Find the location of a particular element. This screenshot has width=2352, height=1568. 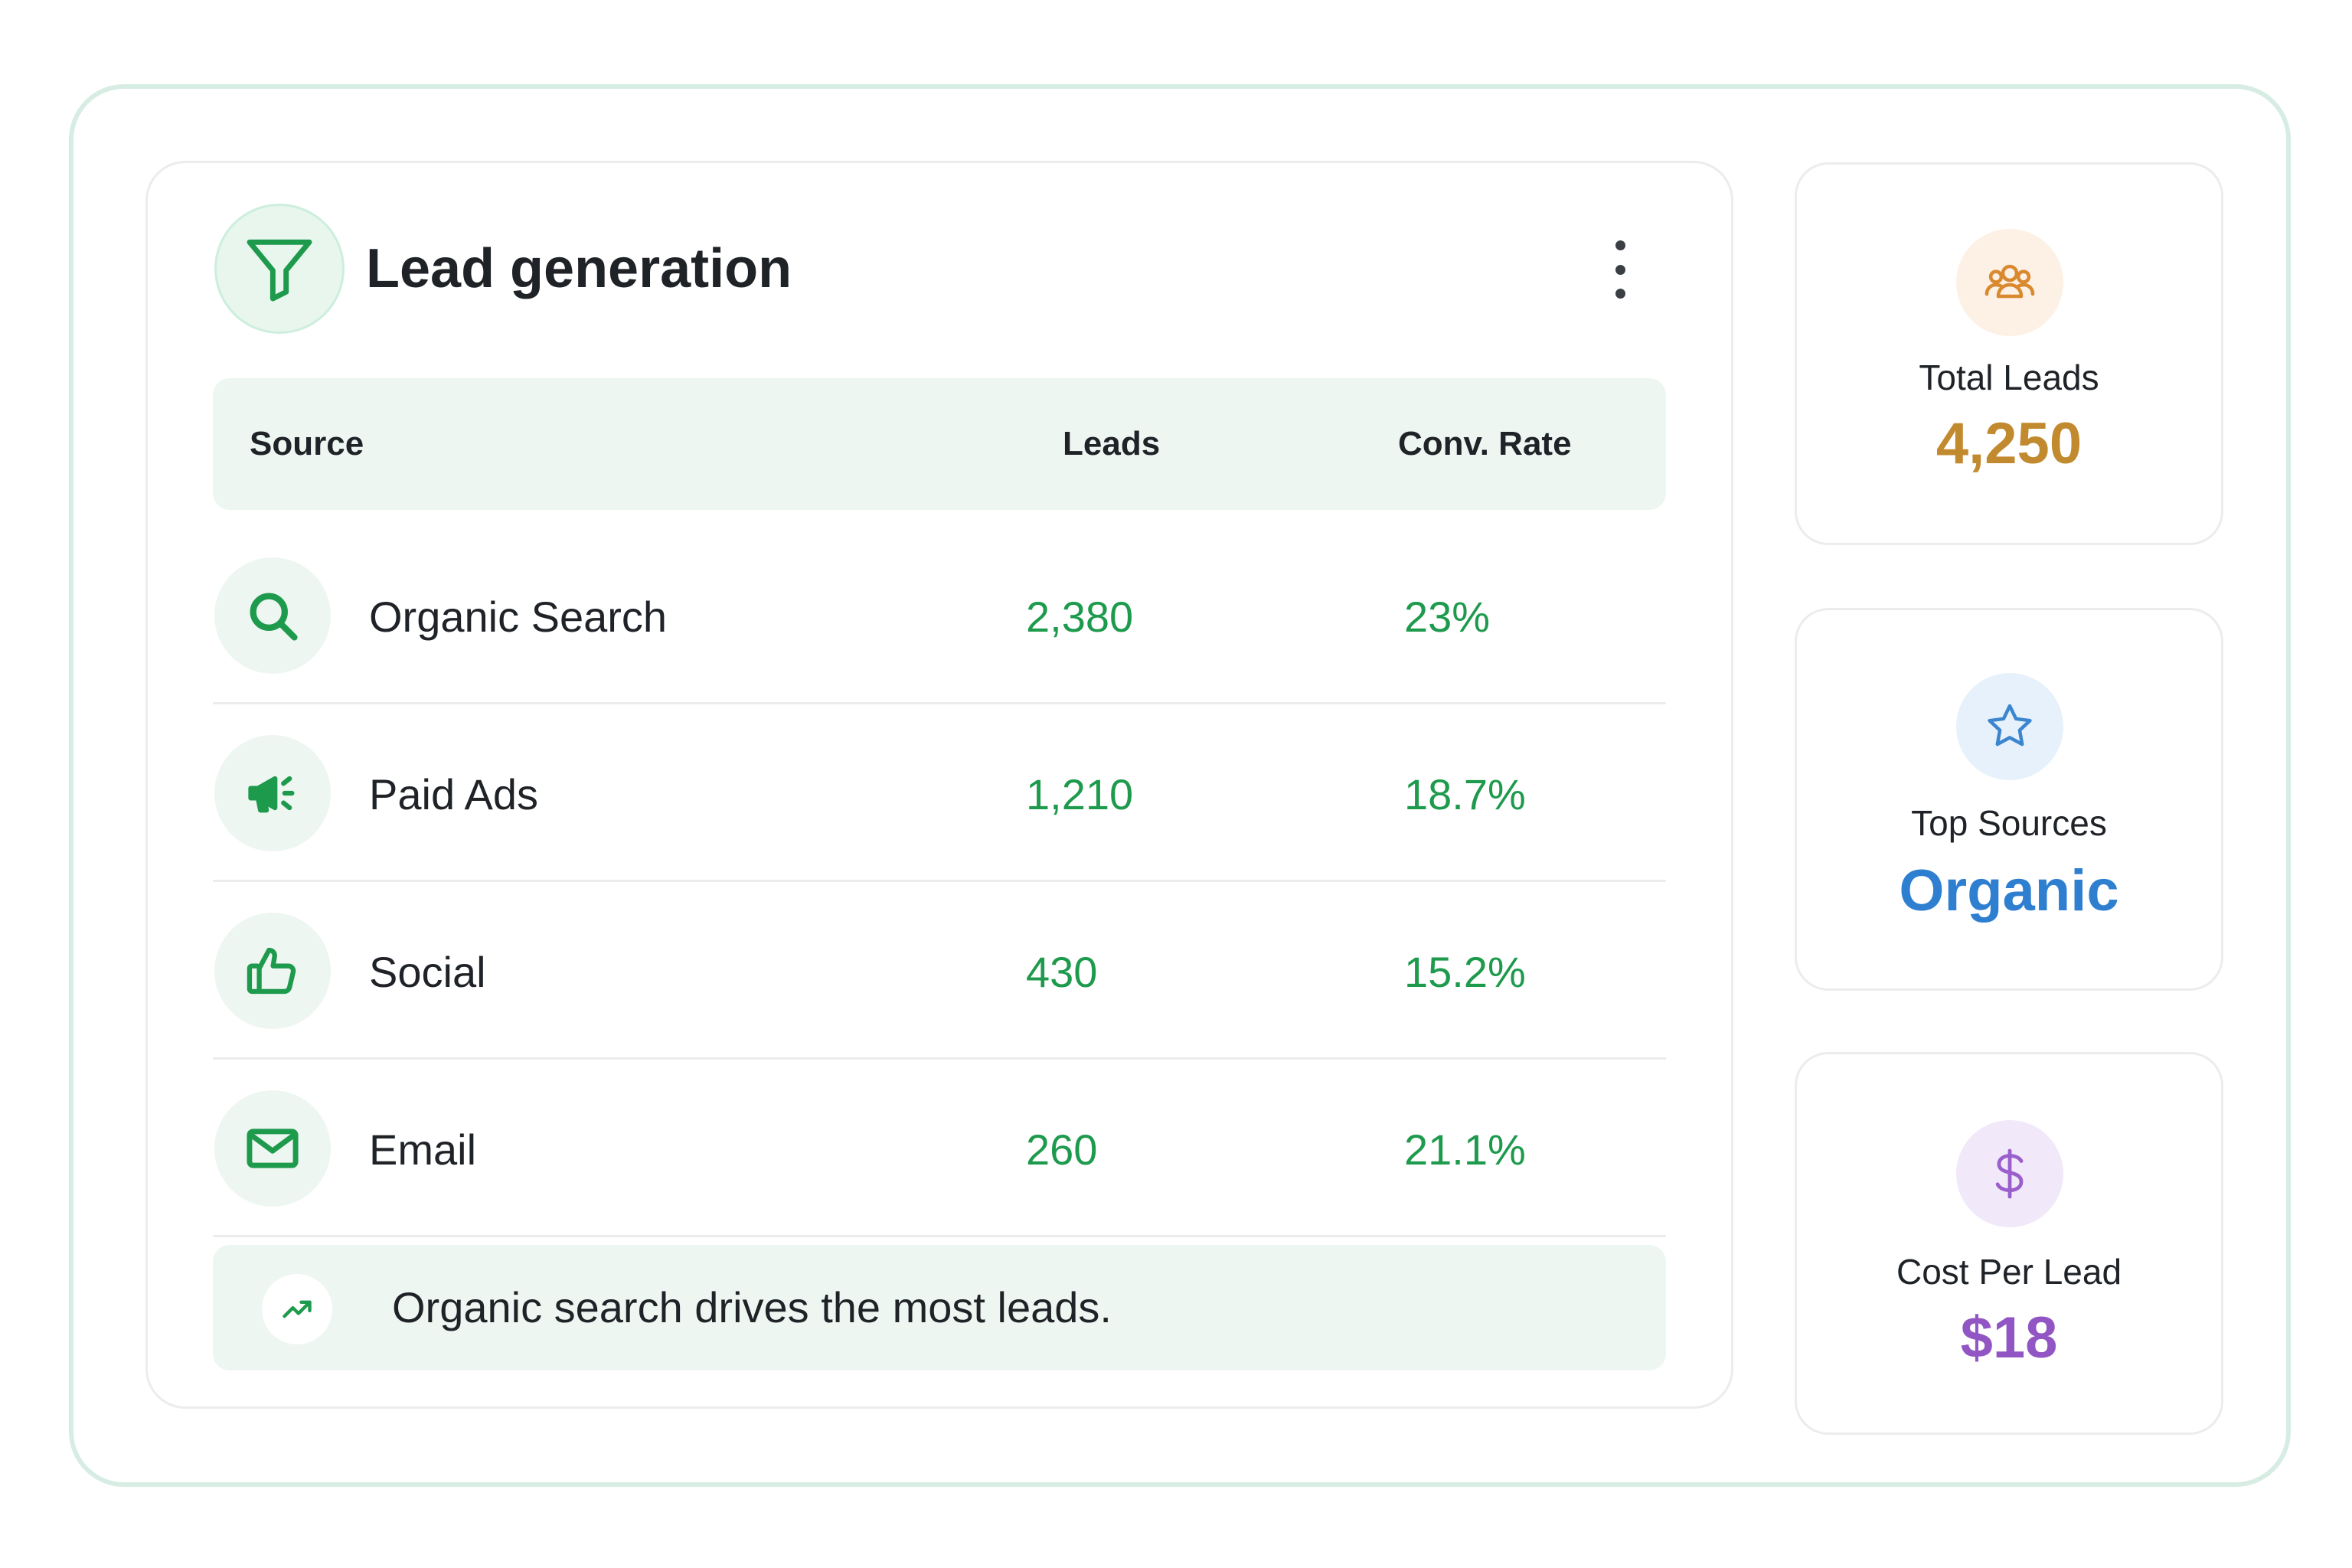

stat-value: Organic is located at coordinates (2009, 890).